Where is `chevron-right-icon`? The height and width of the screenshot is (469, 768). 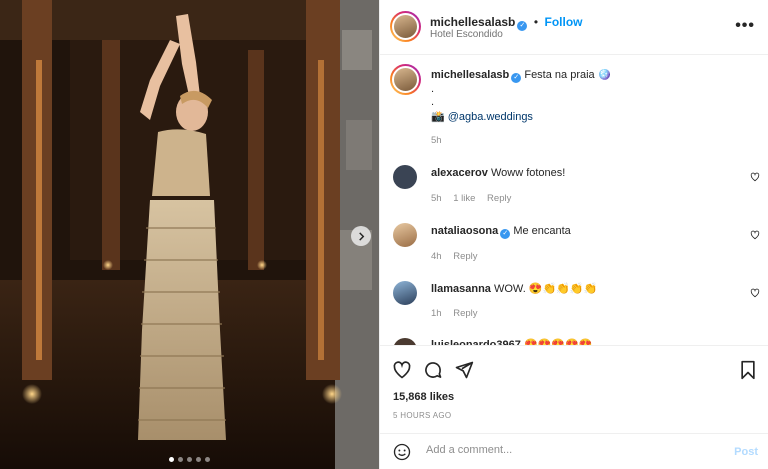 chevron-right-icon is located at coordinates (361, 236).